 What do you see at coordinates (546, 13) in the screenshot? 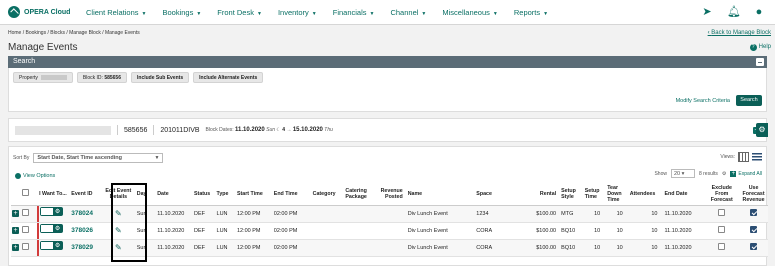
I see `chevron-down-icon: ▼` at bounding box center [546, 13].